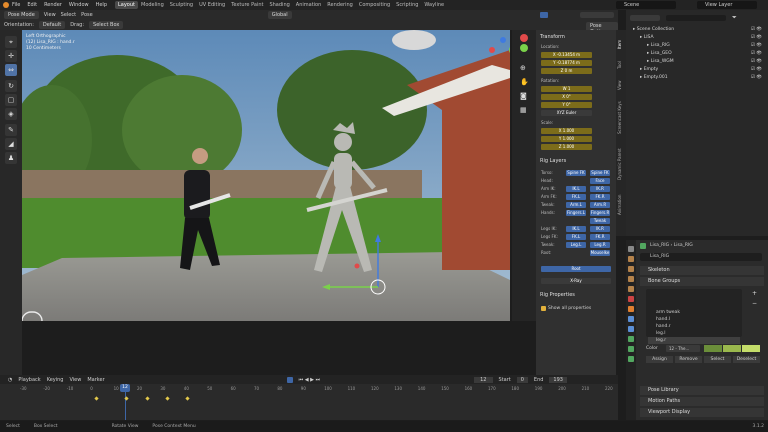  Describe the element at coordinates (694, 319) in the screenshot. I see `bone-group-item: hand.l` at that location.